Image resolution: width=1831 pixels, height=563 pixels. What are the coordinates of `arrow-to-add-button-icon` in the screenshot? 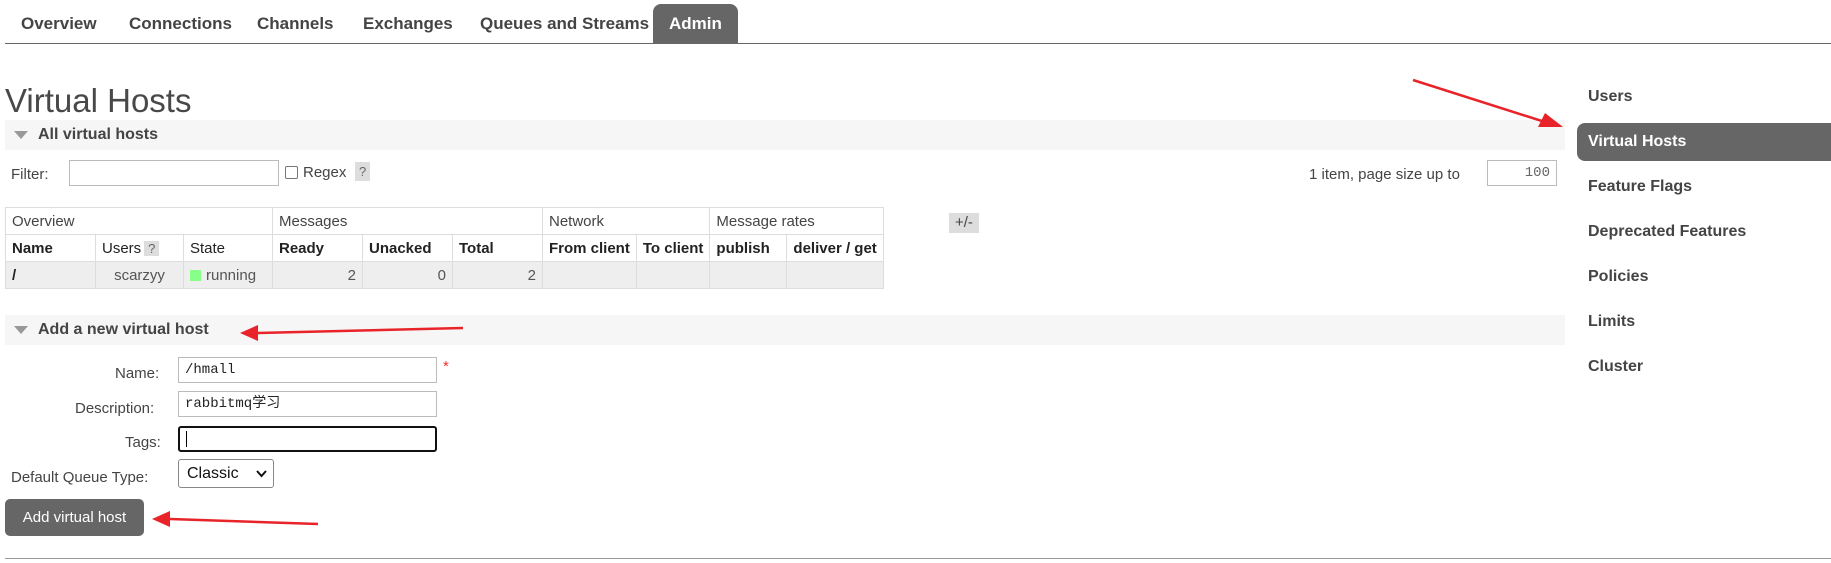 It's located at (235, 519).